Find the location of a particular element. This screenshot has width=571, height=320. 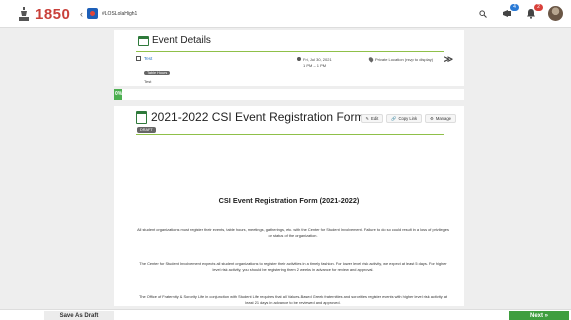

event-location: Private Location (rsvp to display) is located at coordinates (400, 59).